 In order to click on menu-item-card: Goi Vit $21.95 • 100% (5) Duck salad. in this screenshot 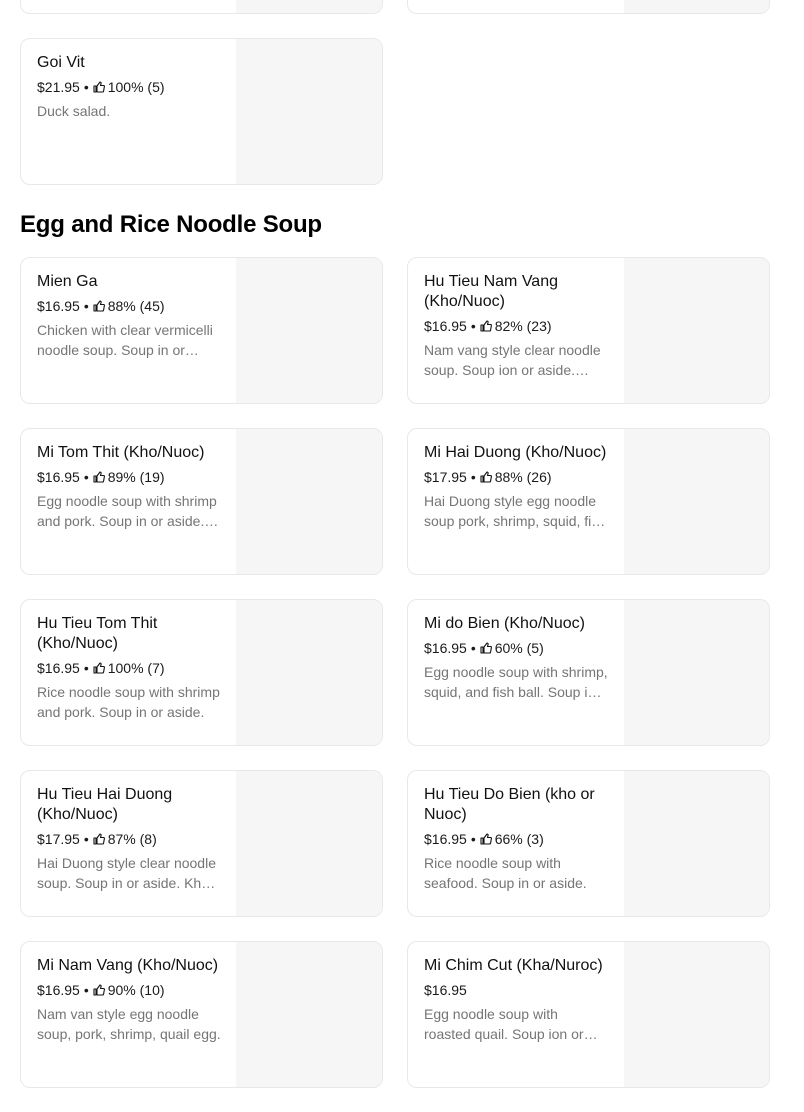, I will do `click(201, 111)`.